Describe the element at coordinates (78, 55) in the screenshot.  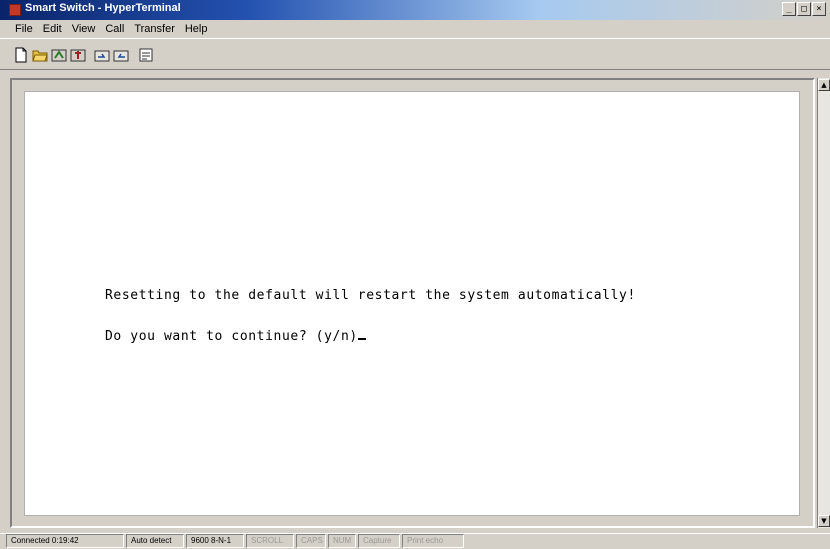
I see `disconnect-icon` at that location.